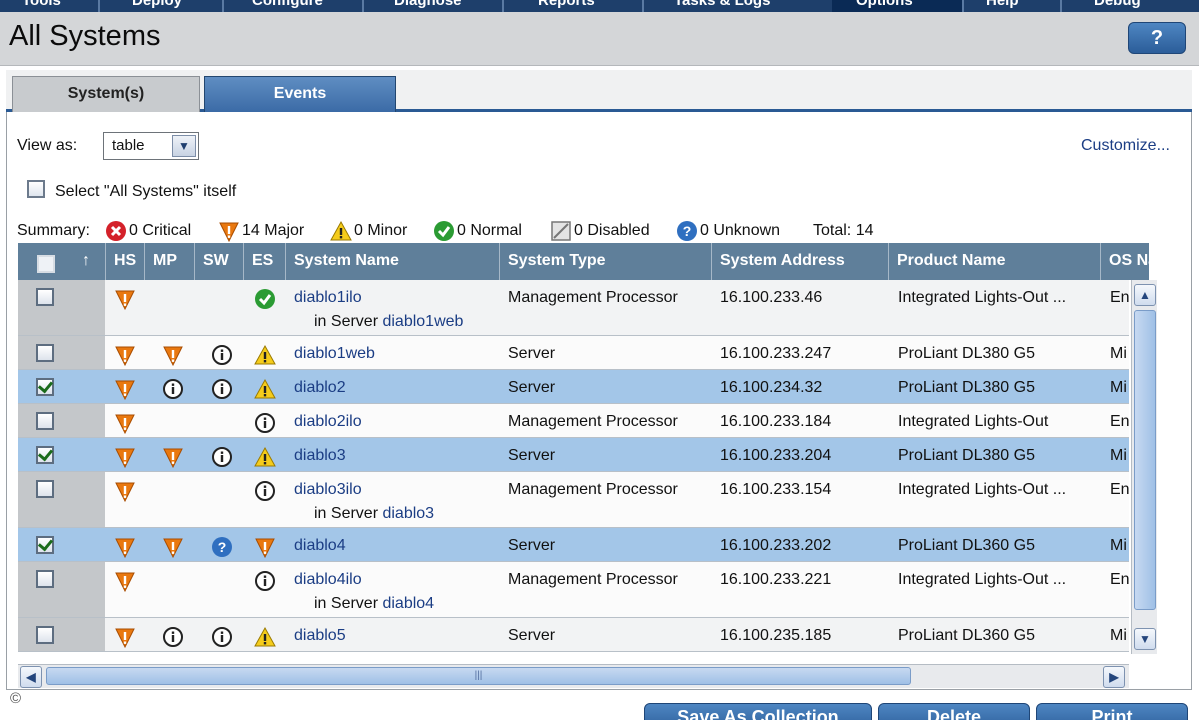 This screenshot has height=720, width=1199. I want to click on select-all-rows-checkbox, so click(46, 264).